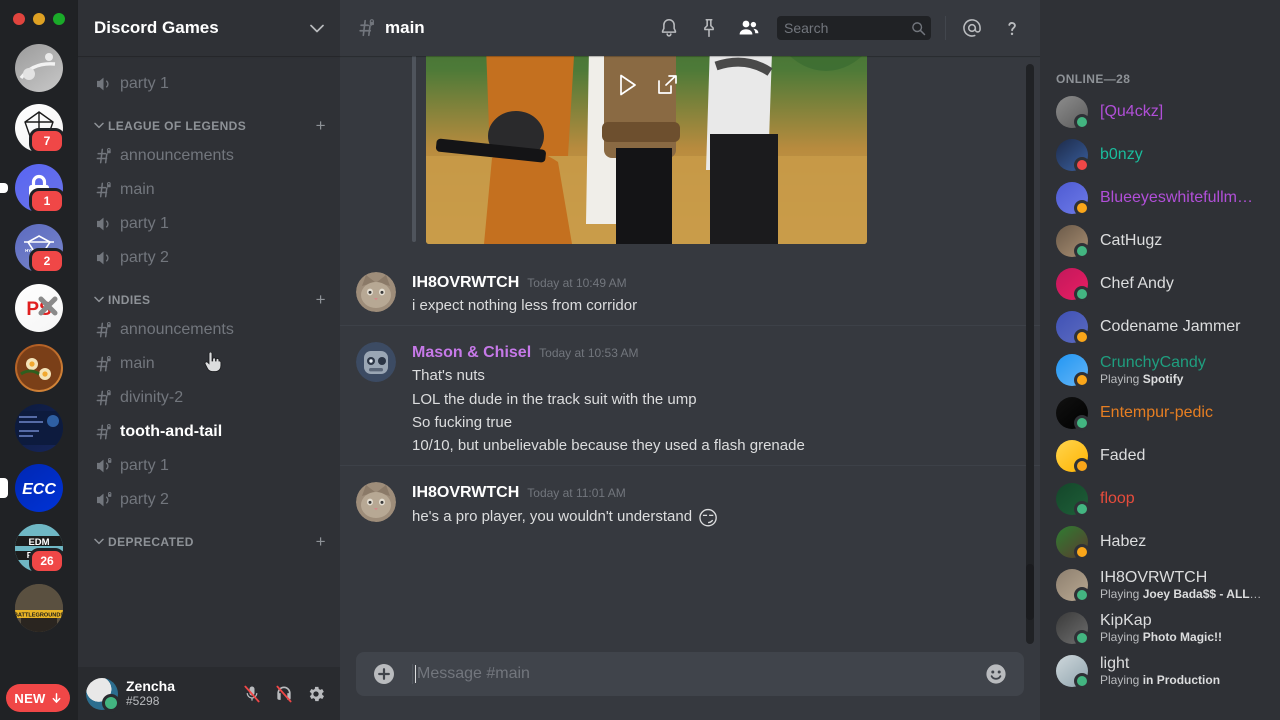 Image resolution: width=1280 pixels, height=720 pixels. Describe the element at coordinates (316, 694) in the screenshot. I see `gear-icon` at that location.